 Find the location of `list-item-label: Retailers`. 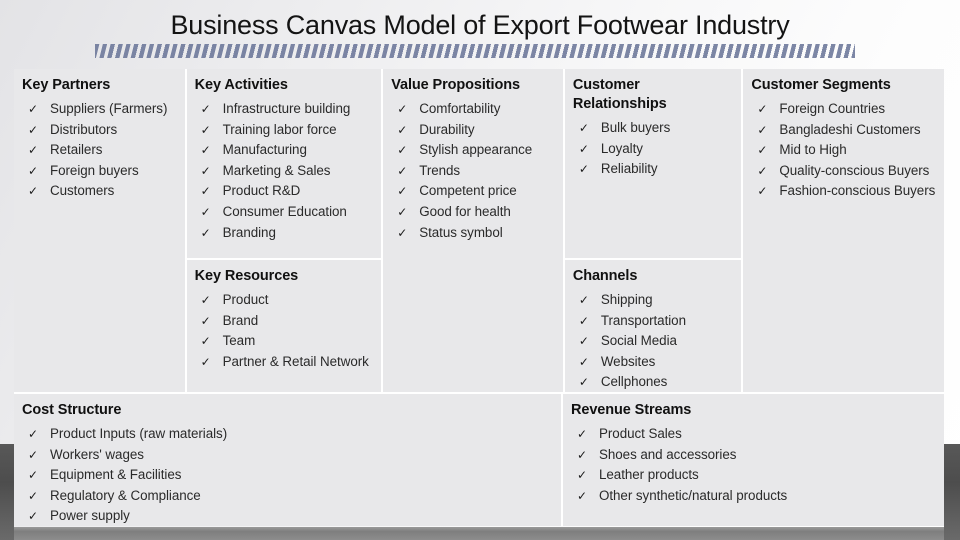

list-item-label: Retailers is located at coordinates (76, 150).